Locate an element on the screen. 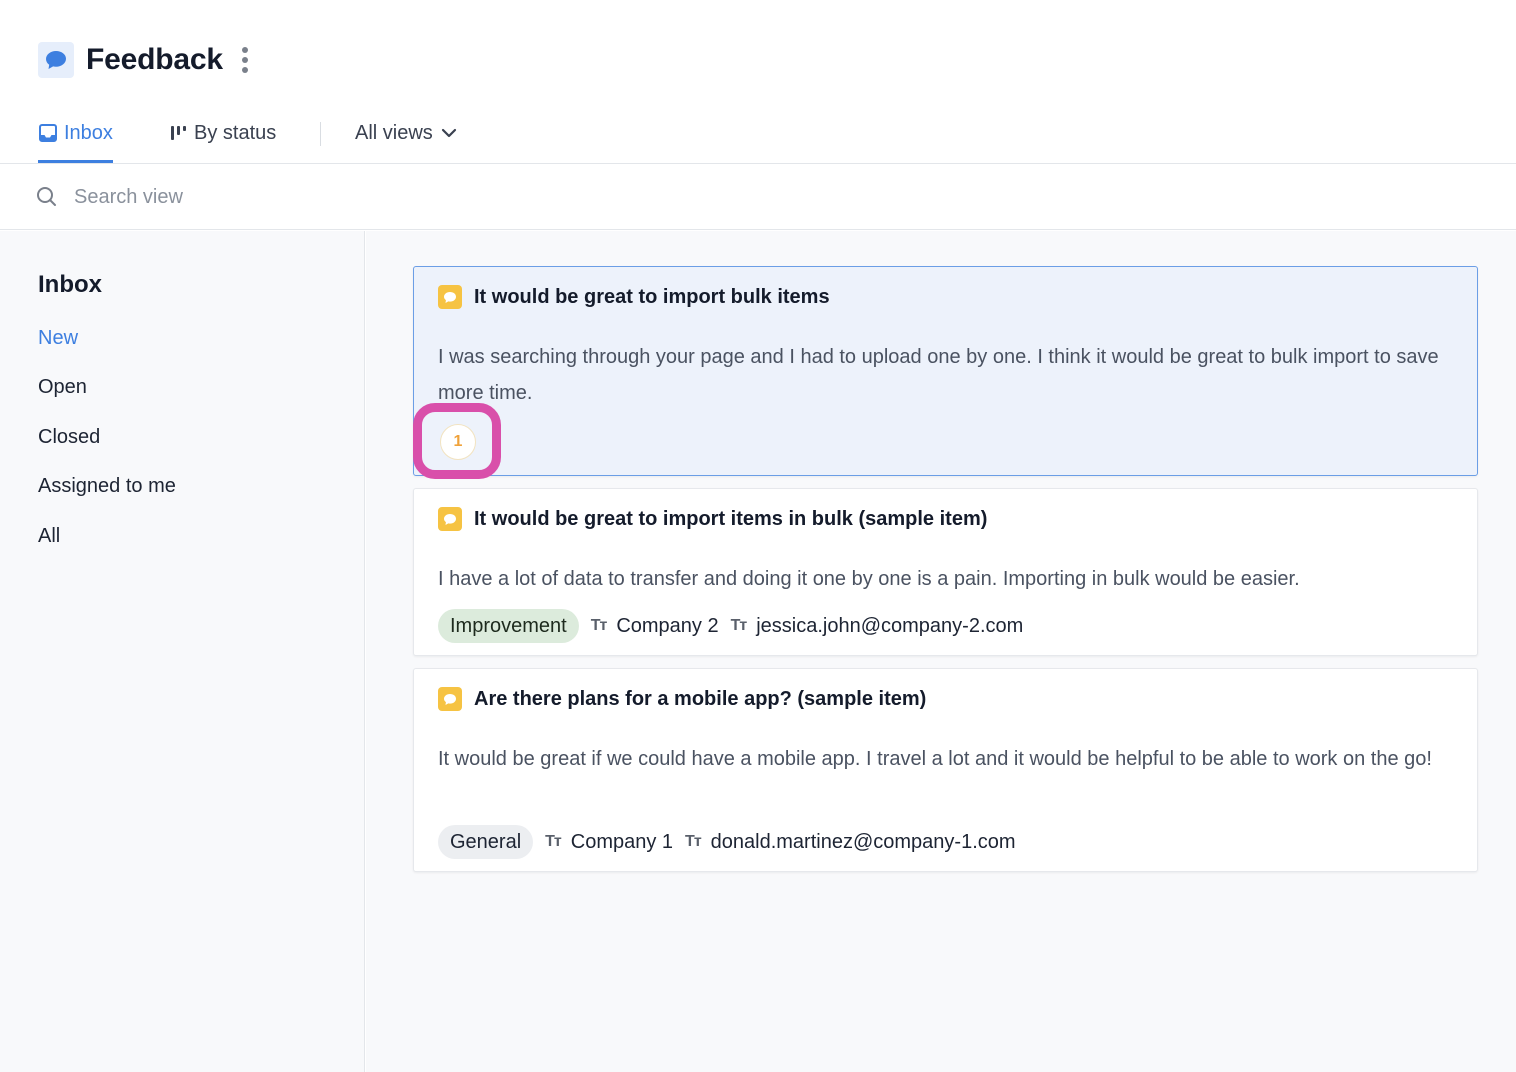 Image resolution: width=1516 pixels, height=1072 pixels. page-title: Feedback is located at coordinates (154, 59).